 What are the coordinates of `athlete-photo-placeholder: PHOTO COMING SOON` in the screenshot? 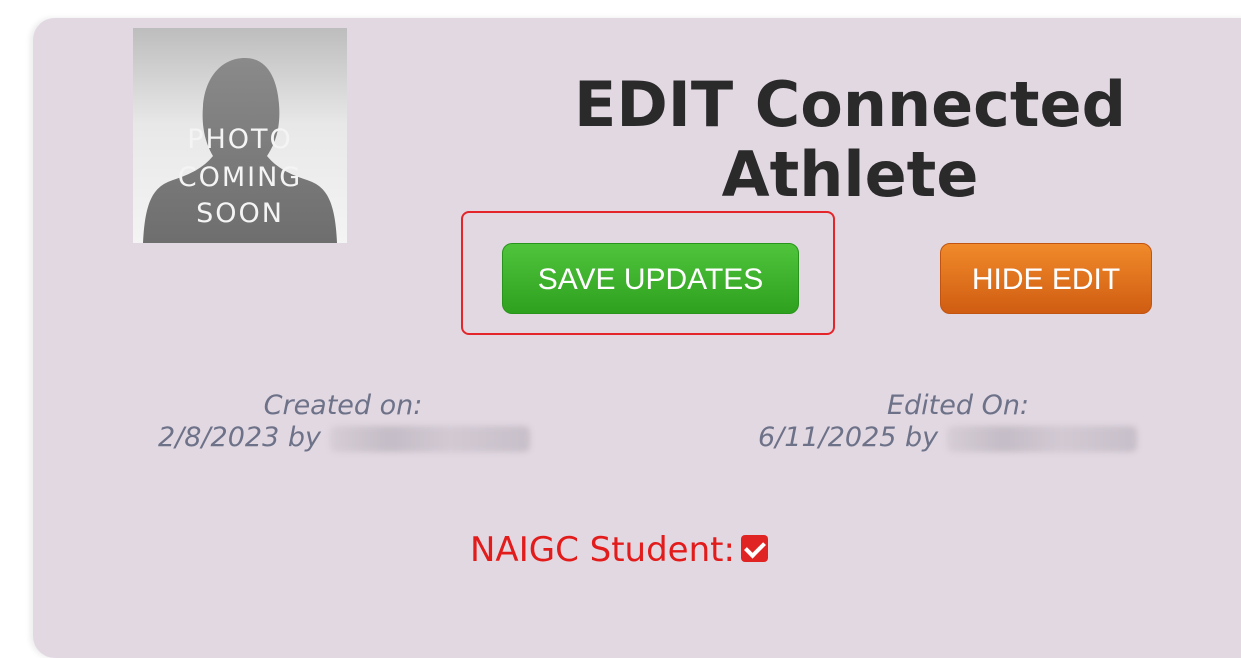 It's located at (240, 135).